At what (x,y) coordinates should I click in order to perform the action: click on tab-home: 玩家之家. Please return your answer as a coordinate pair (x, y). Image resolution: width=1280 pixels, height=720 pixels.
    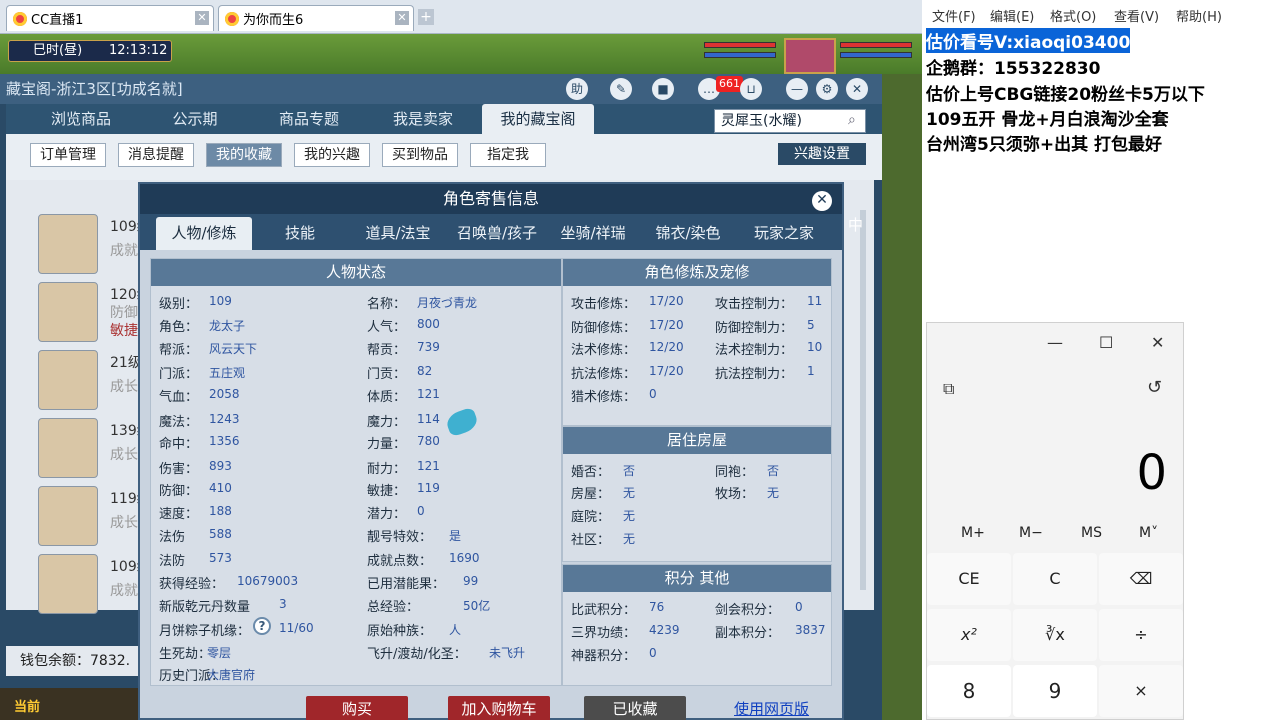
    Looking at the image, I should click on (784, 233).